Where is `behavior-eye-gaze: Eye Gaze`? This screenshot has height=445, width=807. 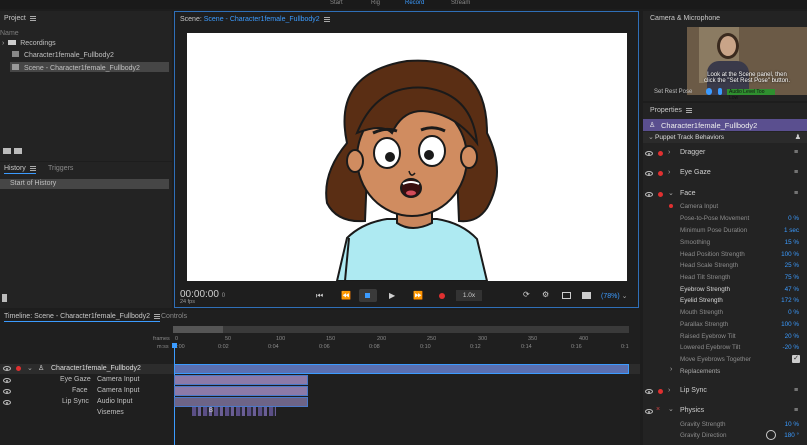 behavior-eye-gaze: Eye Gaze is located at coordinates (695, 172).